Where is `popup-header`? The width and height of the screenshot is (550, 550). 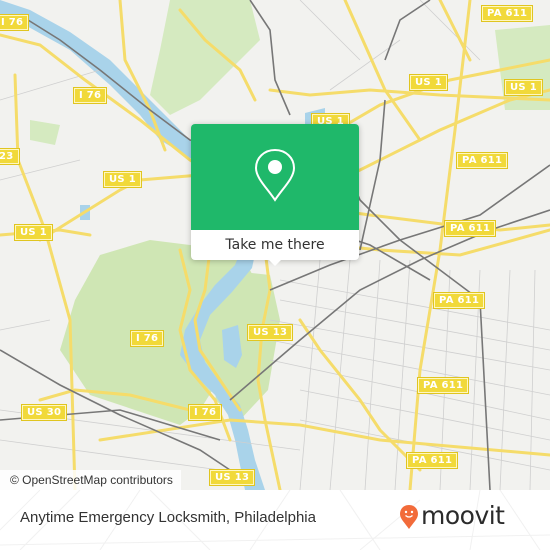 popup-header is located at coordinates (275, 177).